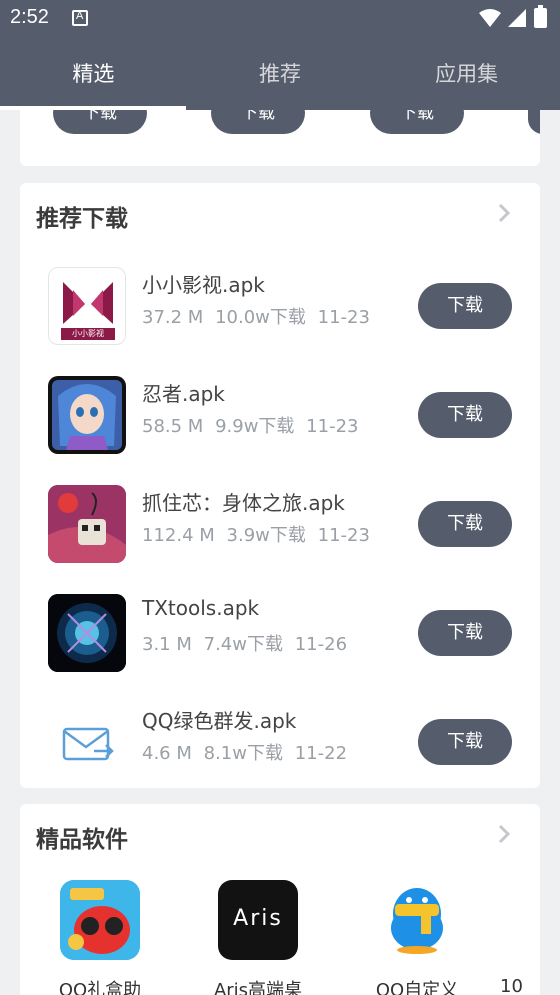 This screenshot has height=995, width=560. I want to click on status-time: 2:52, so click(29, 17).